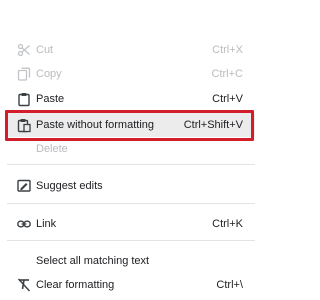 This screenshot has height=300, width=320. Describe the element at coordinates (93, 261) in the screenshot. I see `menu-item-label: Select all matching text` at that location.